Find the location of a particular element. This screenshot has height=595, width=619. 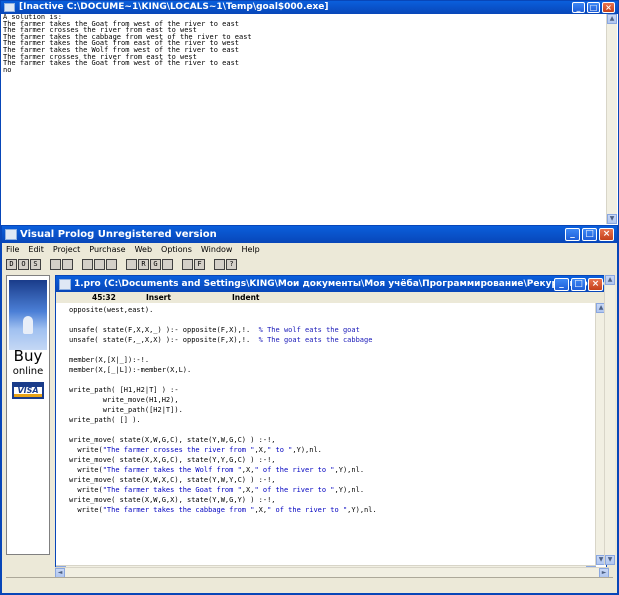

cut-button is located at coordinates (87, 264).